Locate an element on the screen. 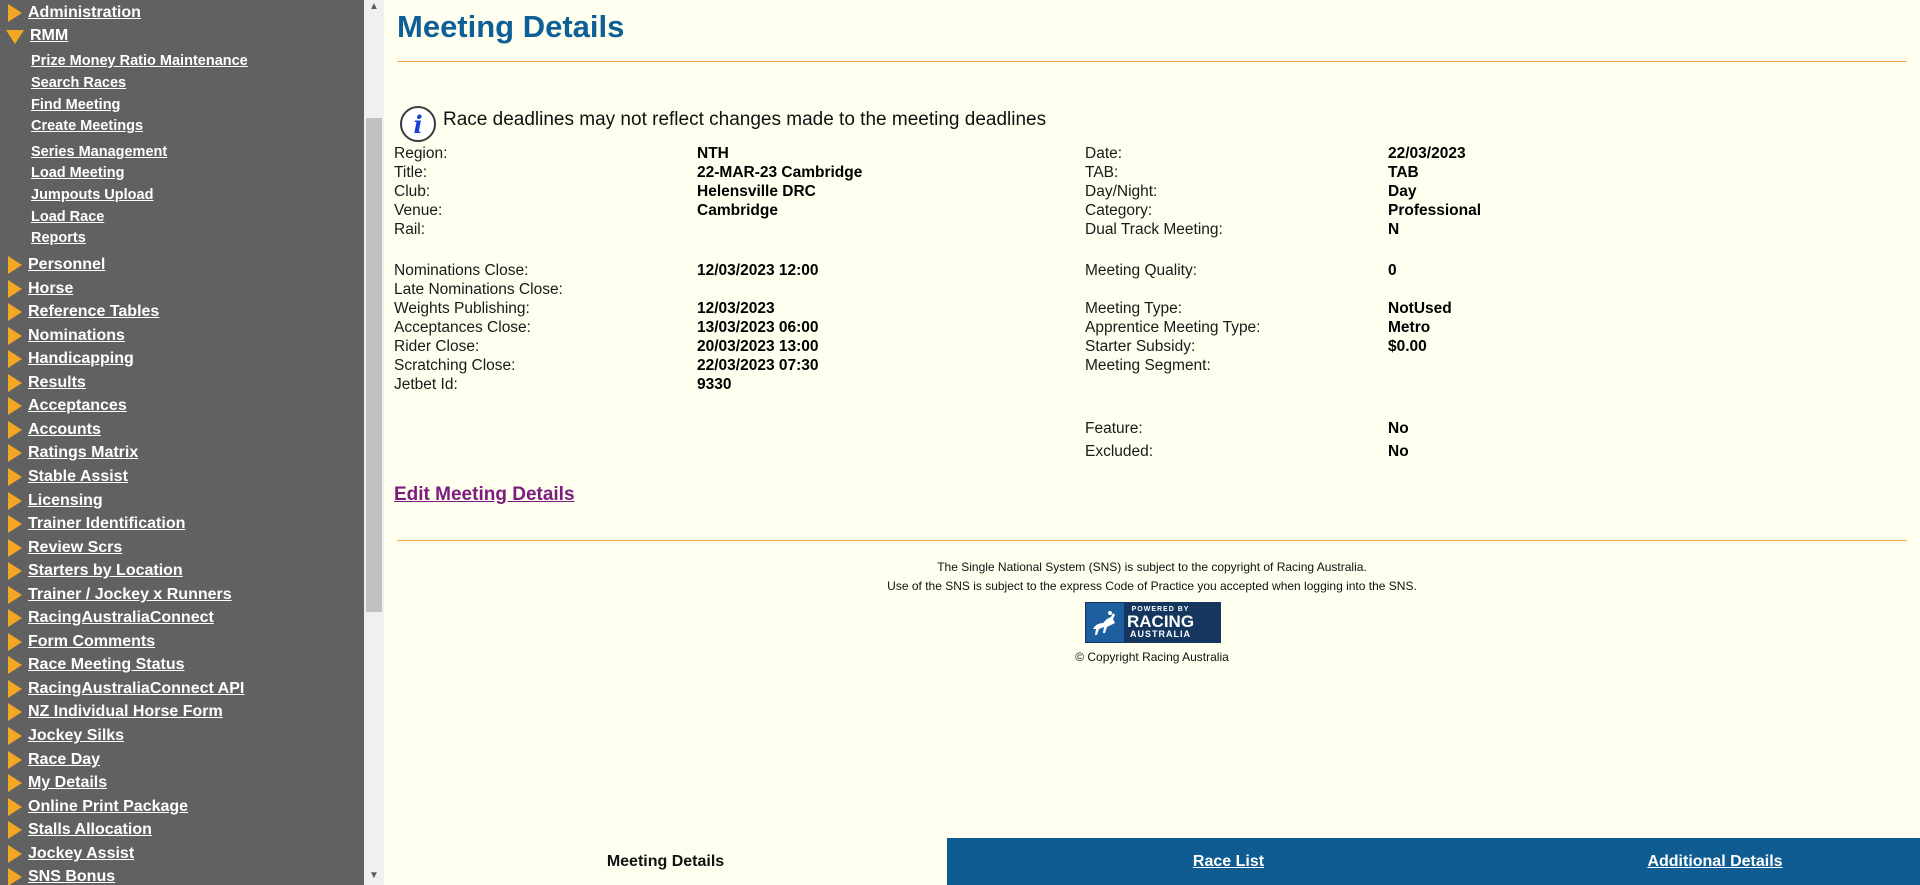 This screenshot has height=885, width=1920. field-value: 12/03/2023 is located at coordinates (736, 308).